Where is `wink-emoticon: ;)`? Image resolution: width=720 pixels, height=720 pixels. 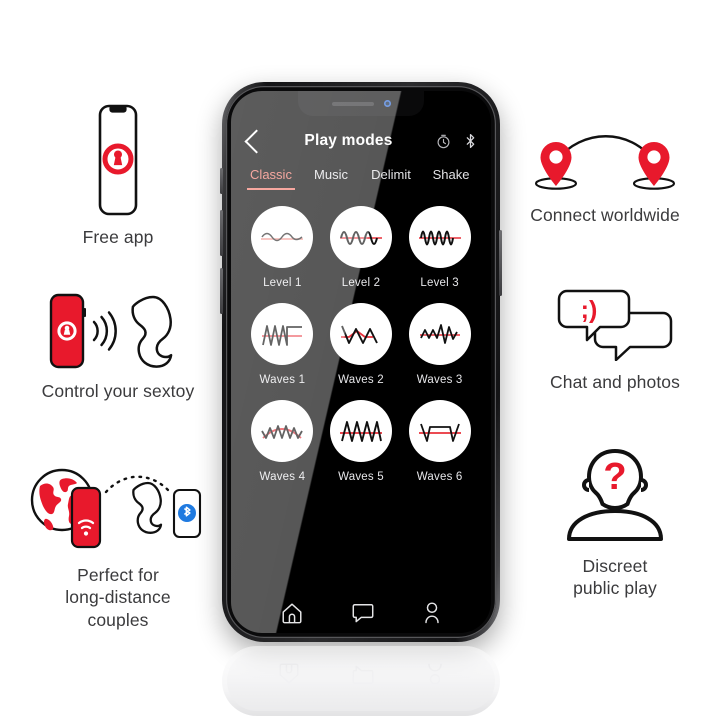
wink-emoticon: ;) is located at coordinates (589, 310).